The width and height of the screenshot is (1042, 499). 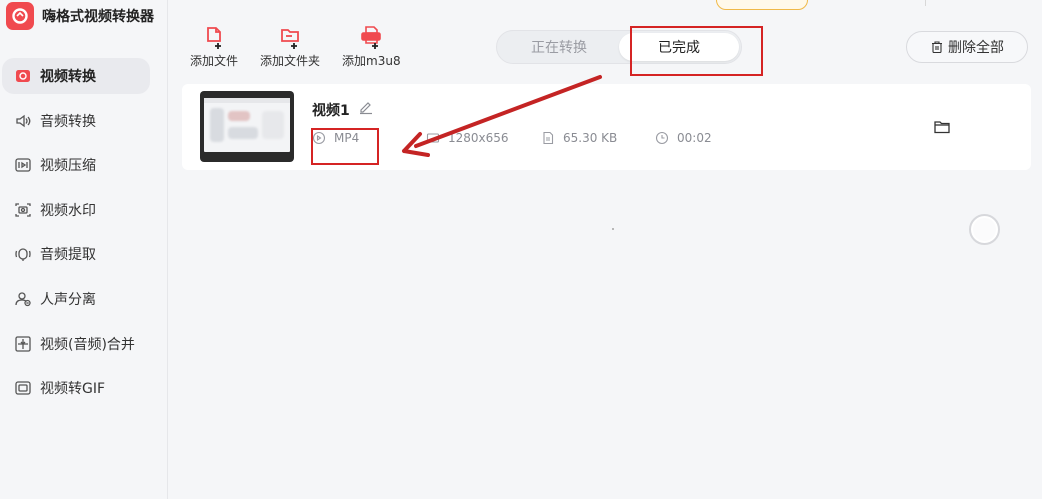 I want to click on merge-icon, so click(x=23, y=344).